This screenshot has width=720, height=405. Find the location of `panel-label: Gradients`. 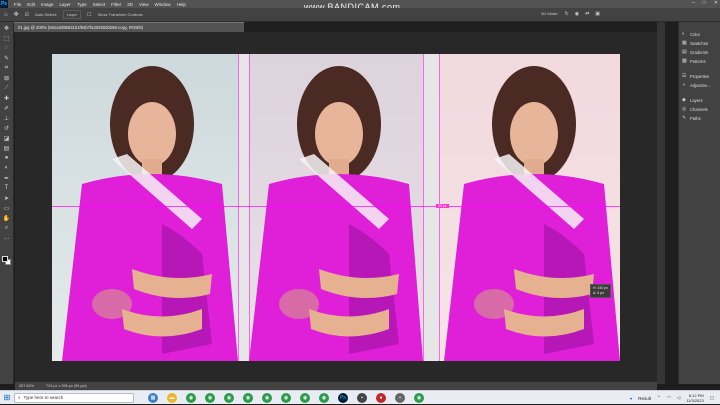

panel-label: Gradients is located at coordinates (699, 52).